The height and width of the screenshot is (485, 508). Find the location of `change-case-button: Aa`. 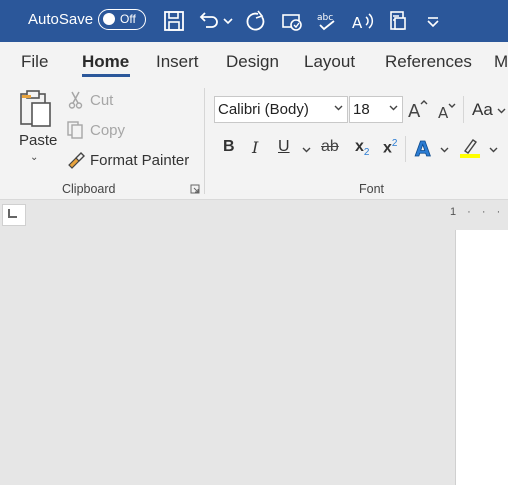

change-case-button: Aa is located at coordinates (482, 110).